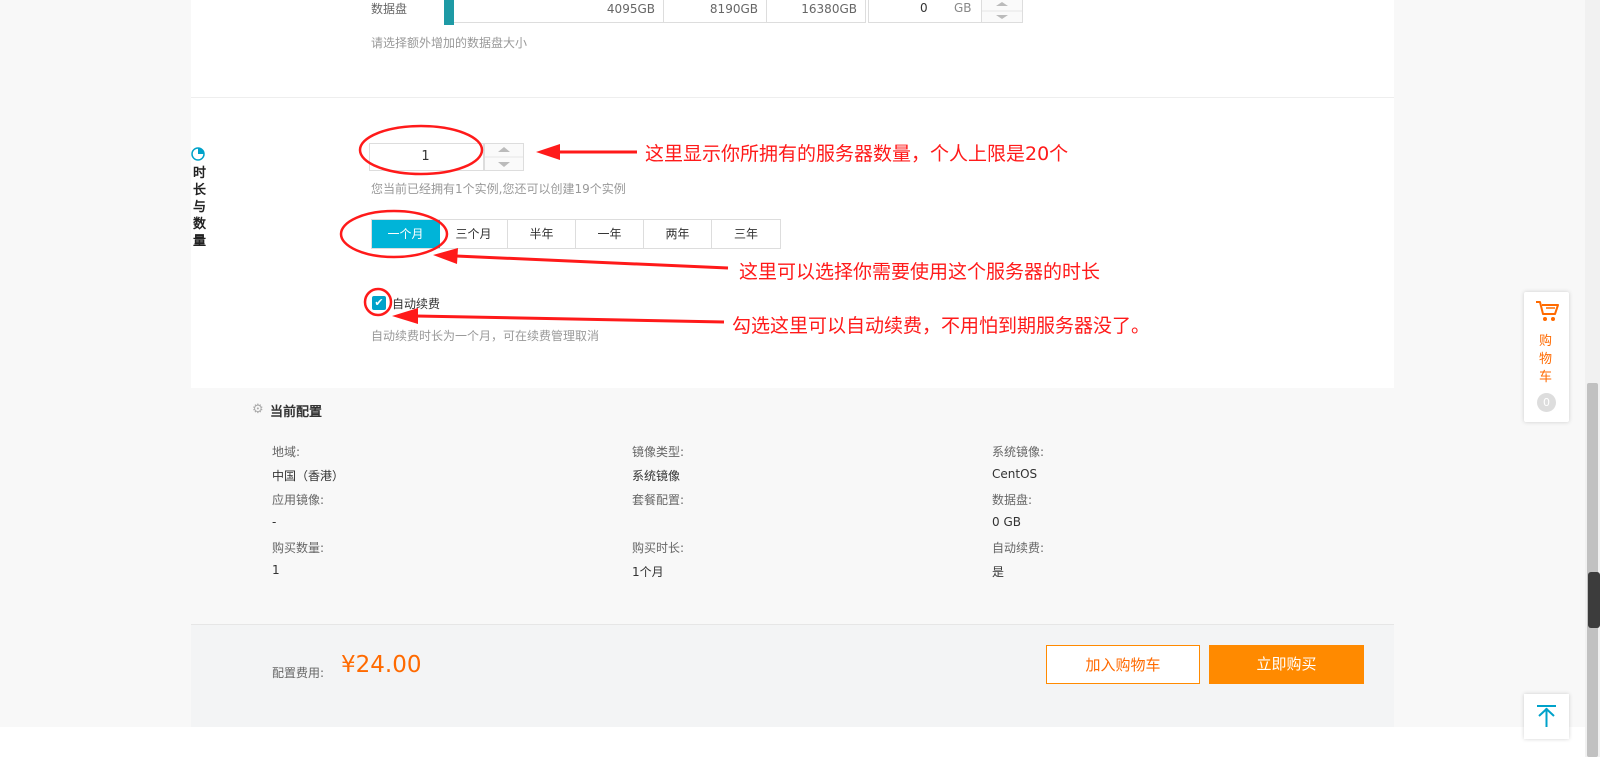 This screenshot has height=757, width=1600. Describe the element at coordinates (658, 548) in the screenshot. I see `config-key: 购买时长:` at that location.